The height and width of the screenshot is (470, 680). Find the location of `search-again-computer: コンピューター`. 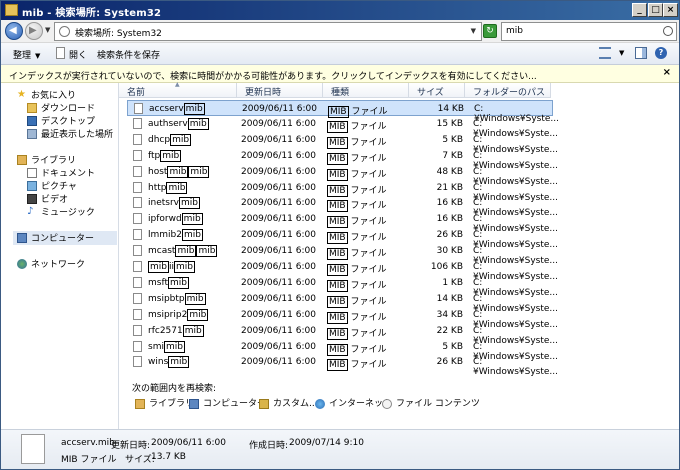

search-again-computer: コンピューター is located at coordinates (227, 403).